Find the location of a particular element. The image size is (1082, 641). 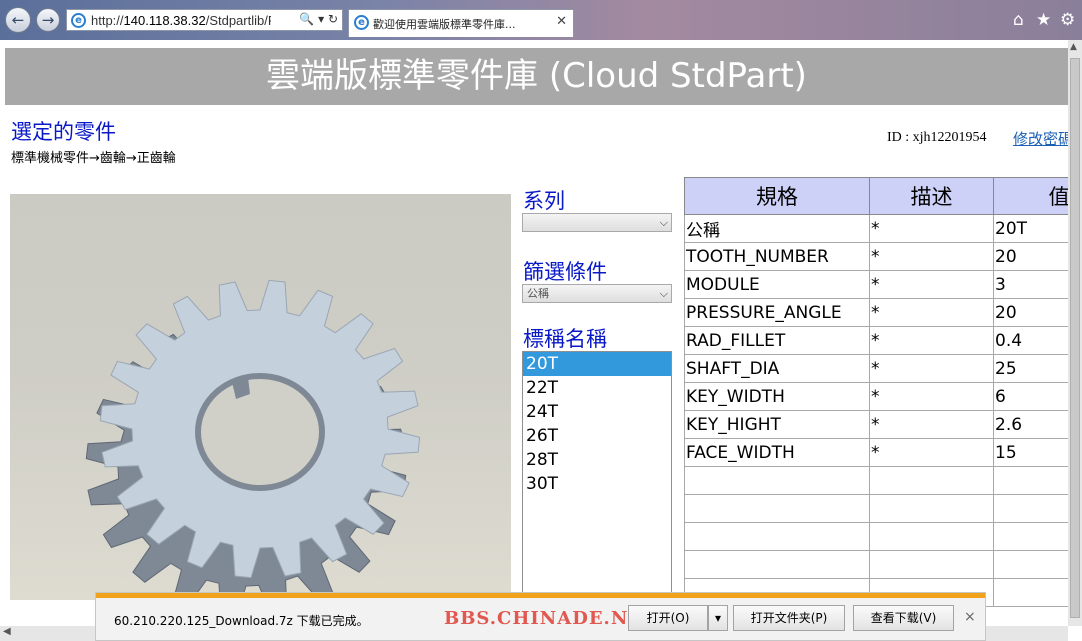

open-dropdown-button: ▾ is located at coordinates (718, 618).